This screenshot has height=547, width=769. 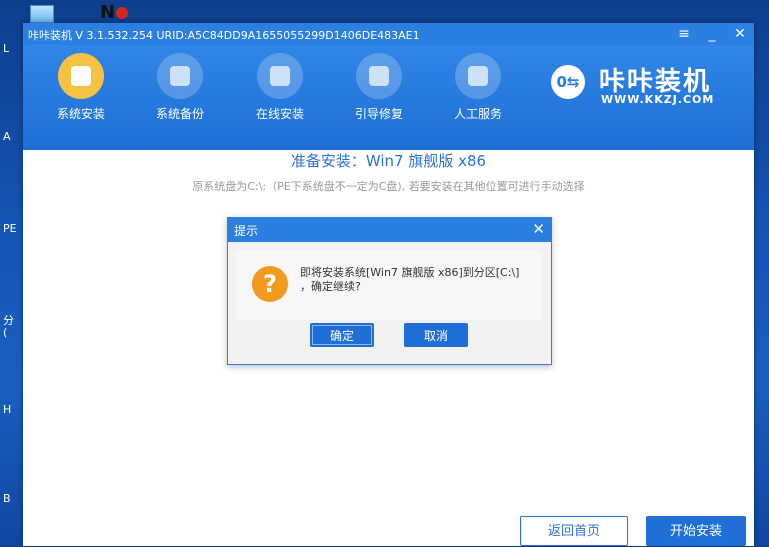 What do you see at coordinates (280, 76) in the screenshot?
I see `download-icon` at bounding box center [280, 76].